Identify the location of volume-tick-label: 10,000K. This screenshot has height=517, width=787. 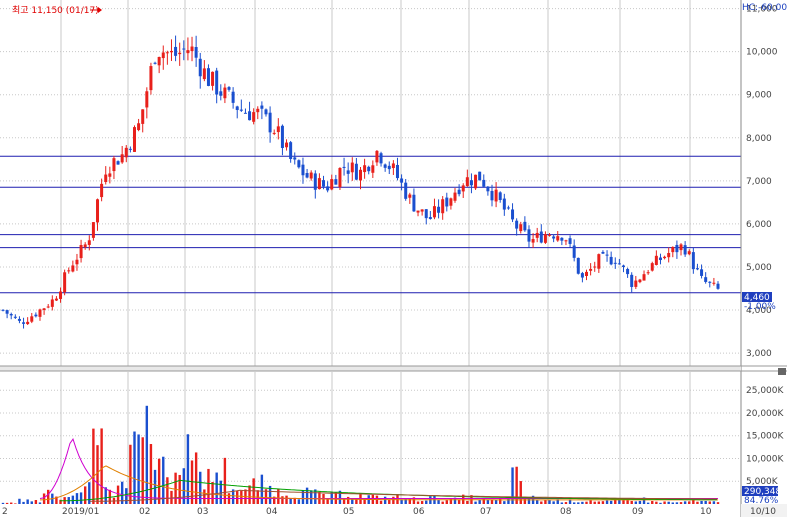
(765, 459).